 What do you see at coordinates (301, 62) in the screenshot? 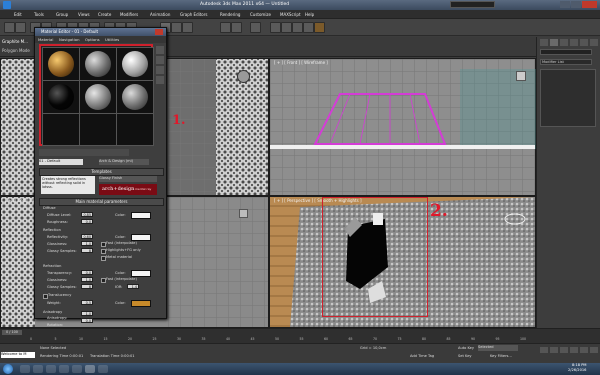
I see `viewport-front-label: [ + ] [ Front ] [ Wireframe ]` at bounding box center [301, 62].